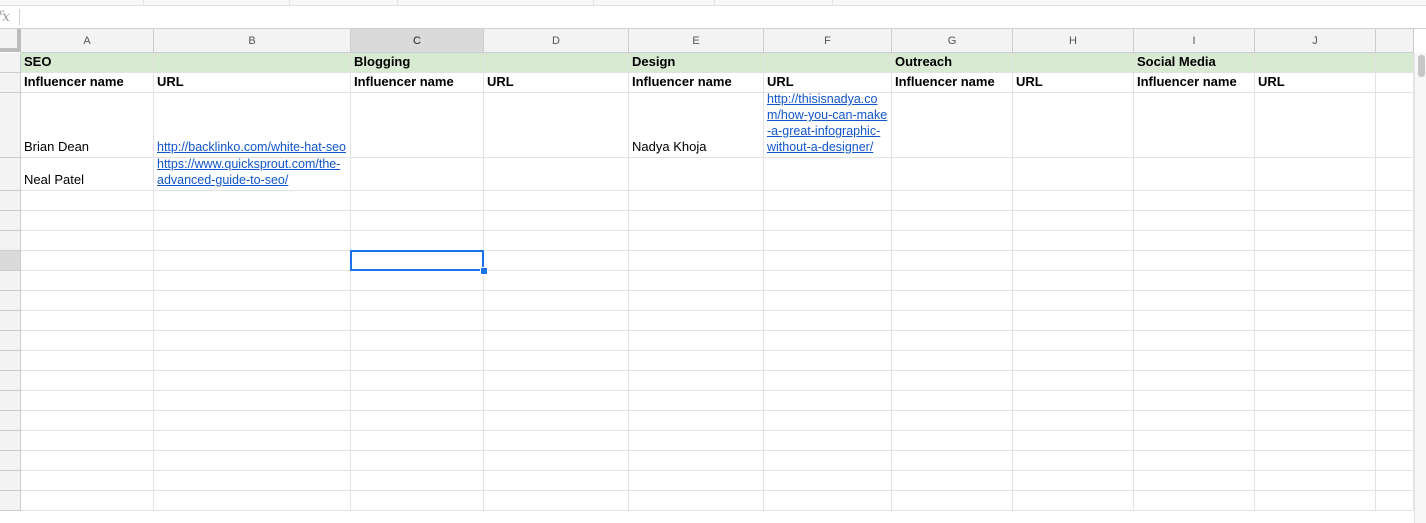 The image size is (1426, 523). I want to click on cell-h1, so click(1073, 63).